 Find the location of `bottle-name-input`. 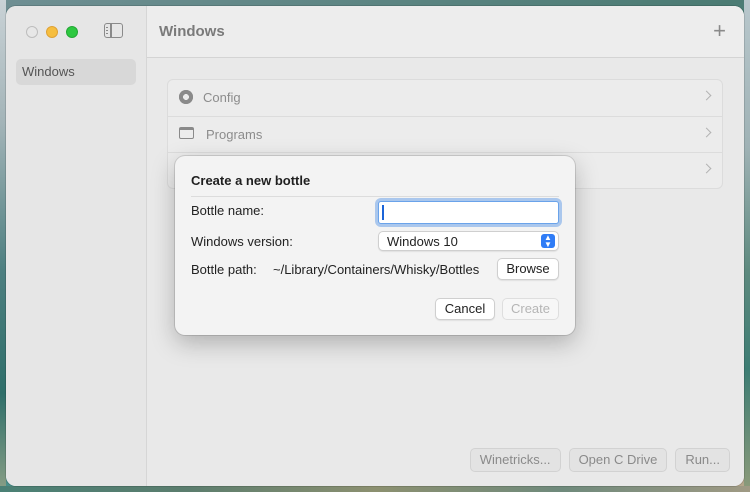

bottle-name-input is located at coordinates (468, 212).